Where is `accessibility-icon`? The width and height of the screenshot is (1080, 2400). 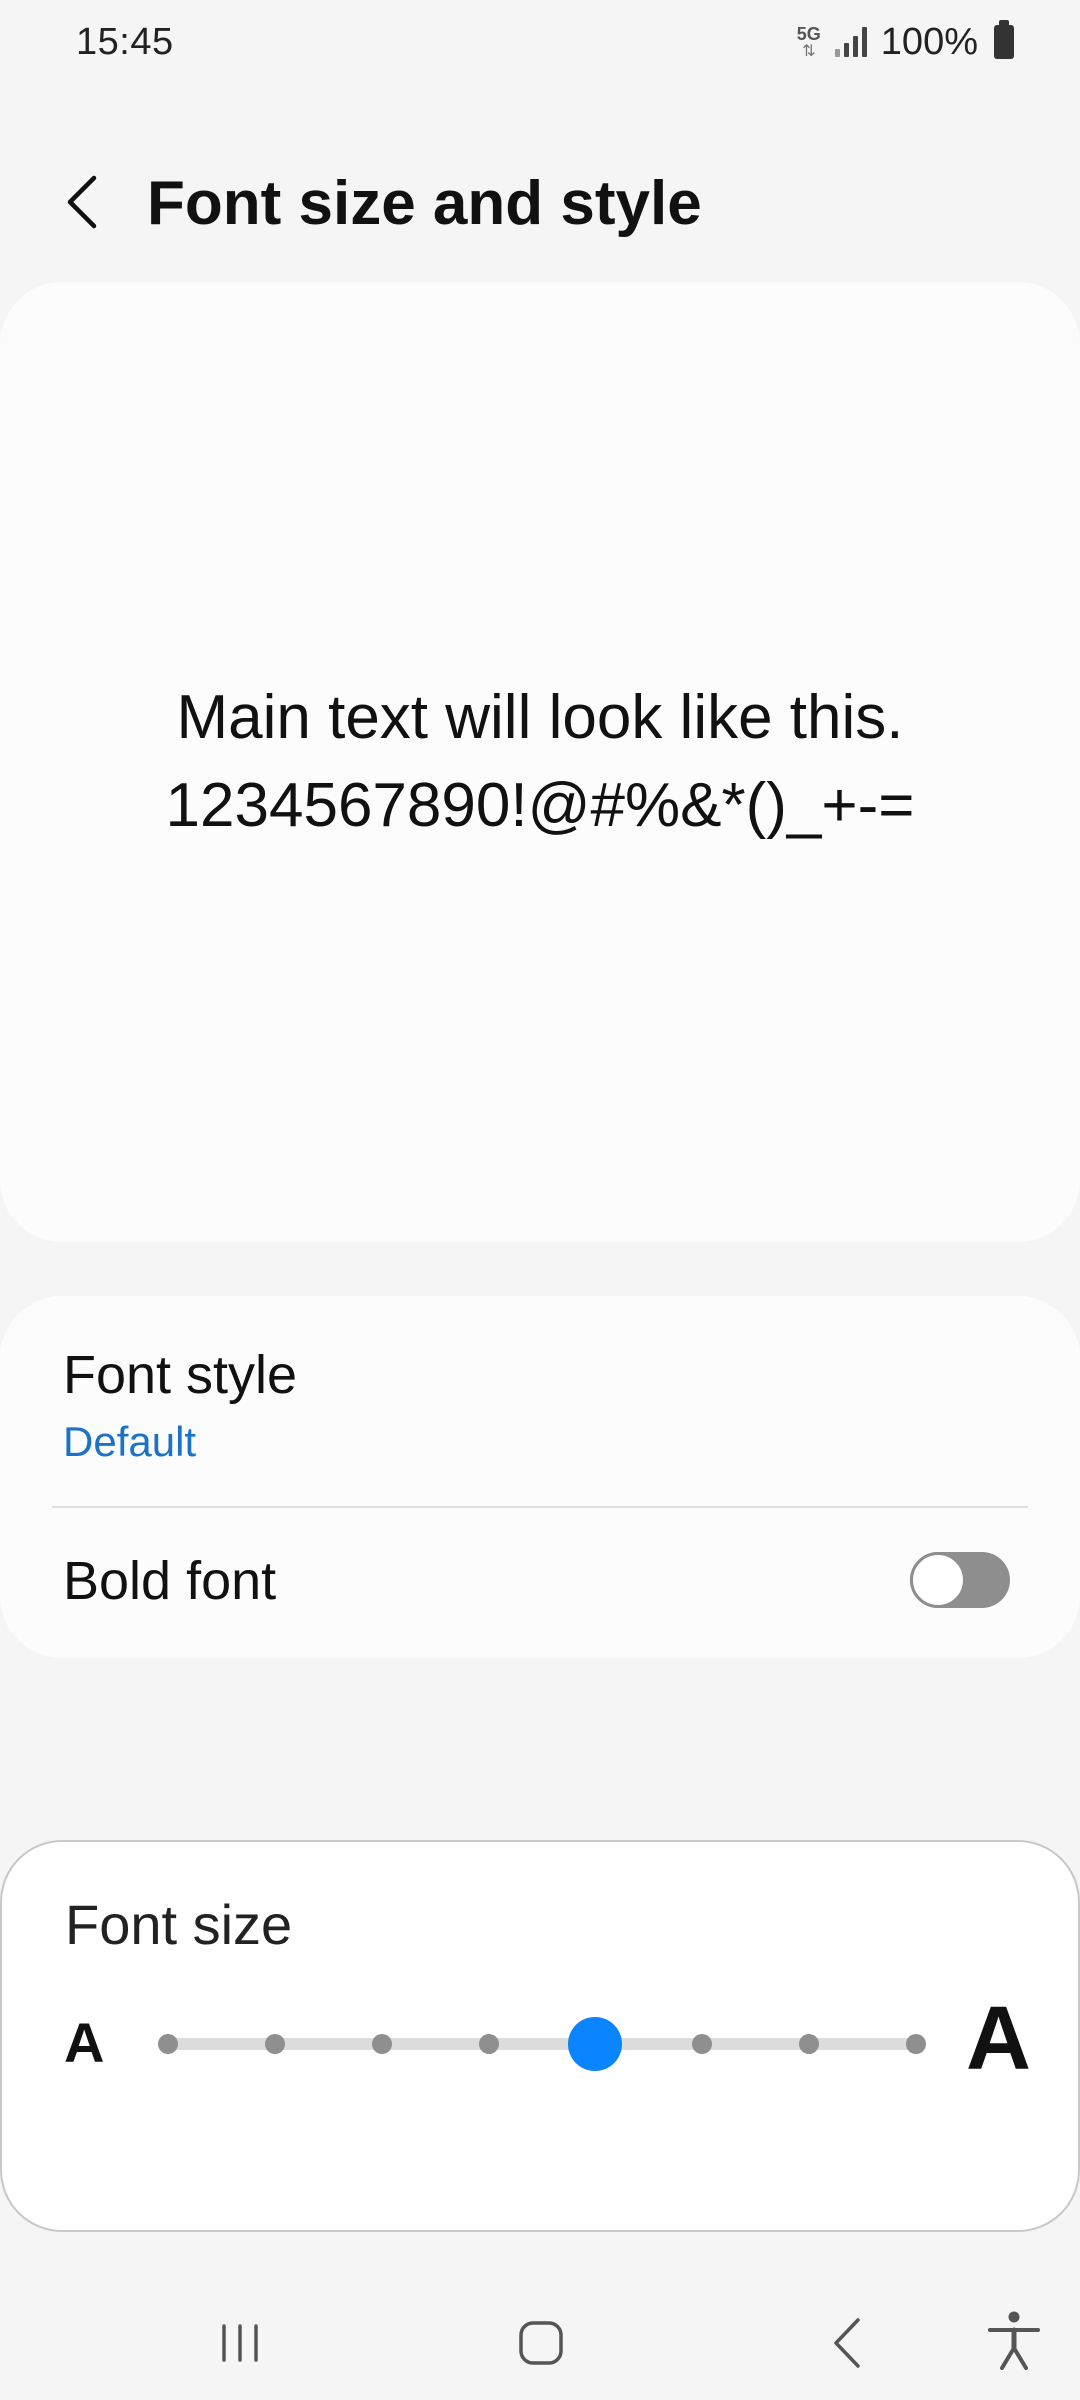
accessibility-icon is located at coordinates (1014, 2340).